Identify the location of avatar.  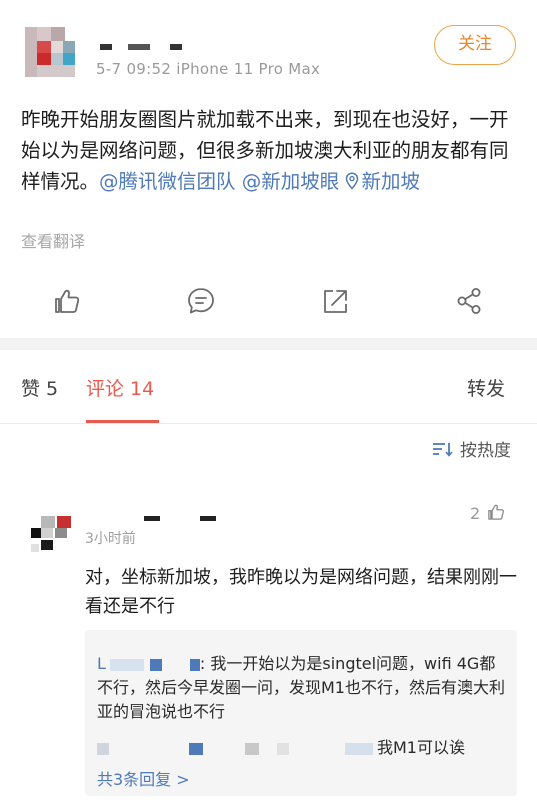
(50, 52).